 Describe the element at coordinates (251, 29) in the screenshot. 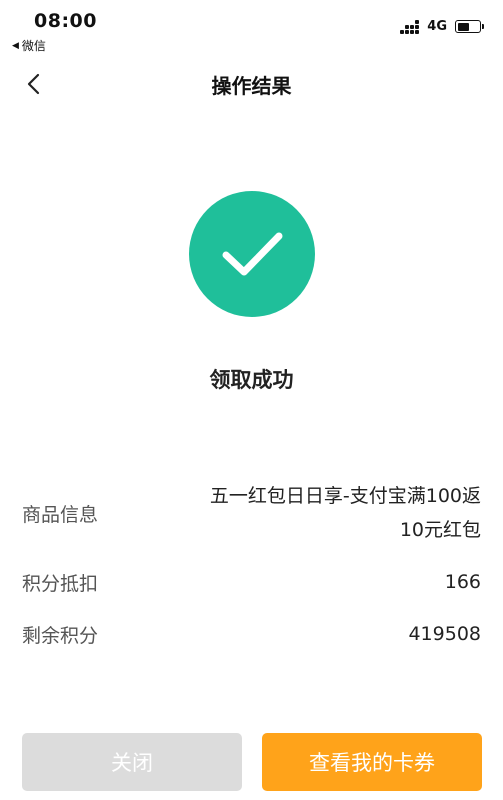

I see `status-bar: 08:00 ◀ 微信 4G` at that location.